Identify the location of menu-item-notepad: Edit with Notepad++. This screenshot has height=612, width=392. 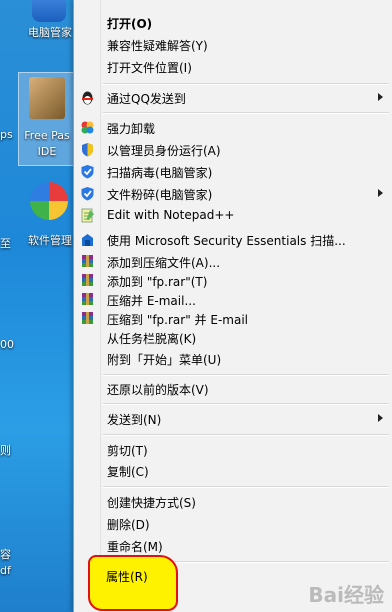
(233, 215).